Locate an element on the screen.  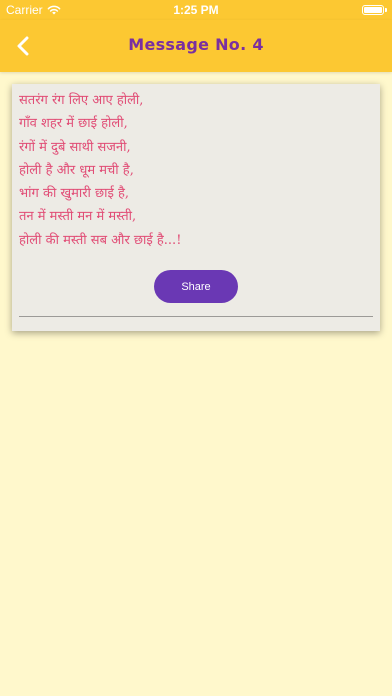
page-title: Message No. 4 is located at coordinates (196, 44).